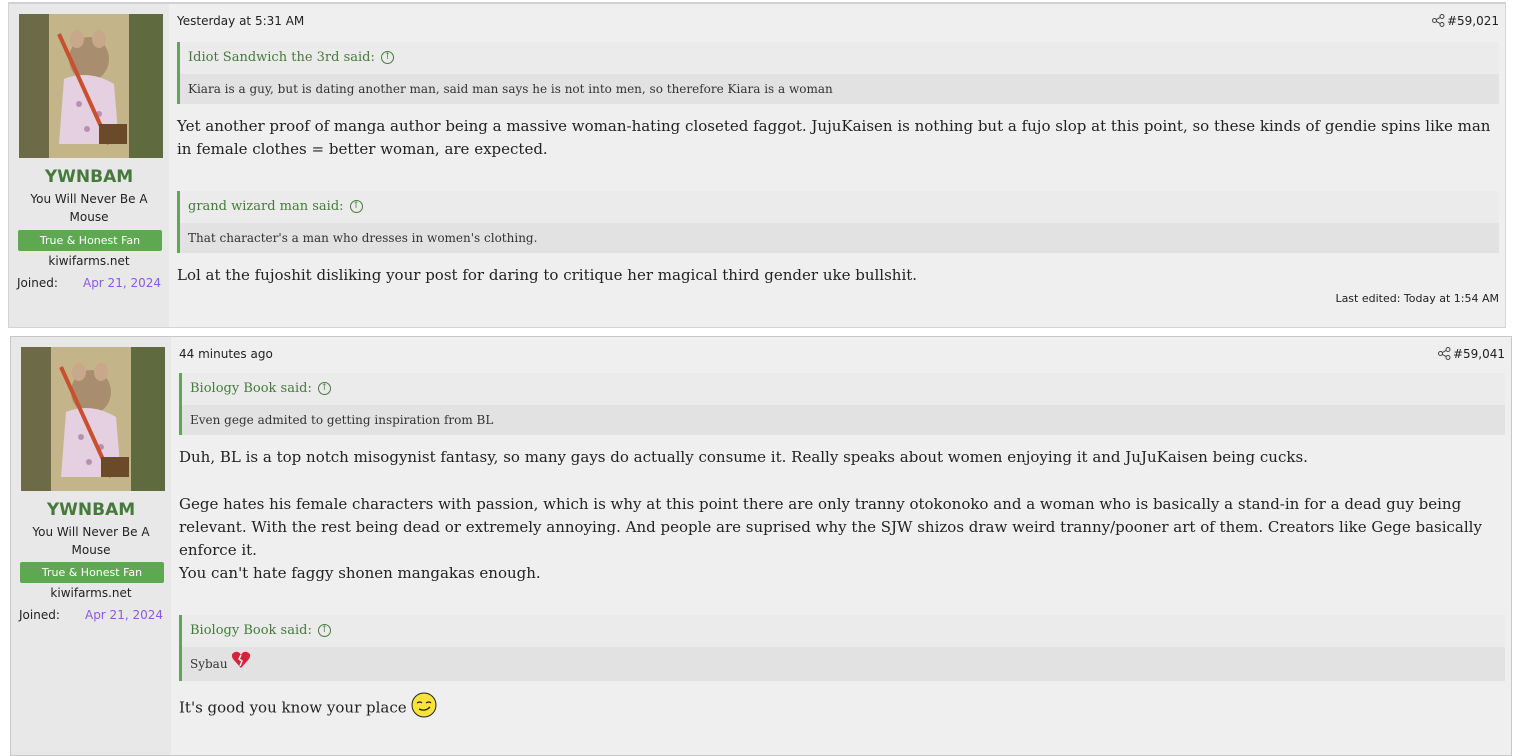 This screenshot has width=1516, height=756. I want to click on quote-text: Sybau, so click(843, 664).